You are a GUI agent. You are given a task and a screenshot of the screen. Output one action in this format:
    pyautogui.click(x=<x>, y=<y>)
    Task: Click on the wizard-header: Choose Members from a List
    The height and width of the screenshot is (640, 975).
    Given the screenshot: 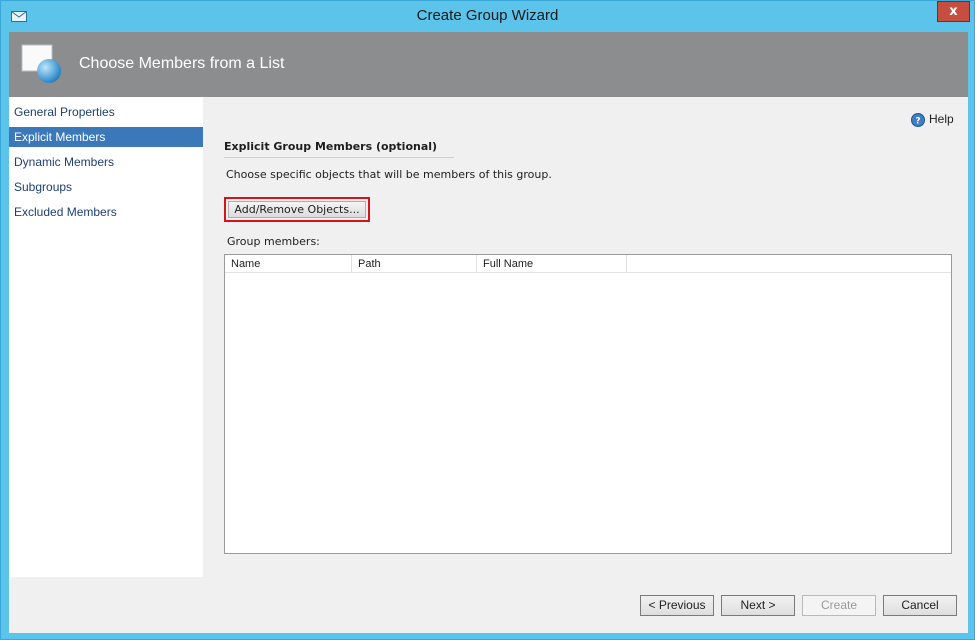 What is the action you would take?
    pyautogui.click(x=488, y=64)
    